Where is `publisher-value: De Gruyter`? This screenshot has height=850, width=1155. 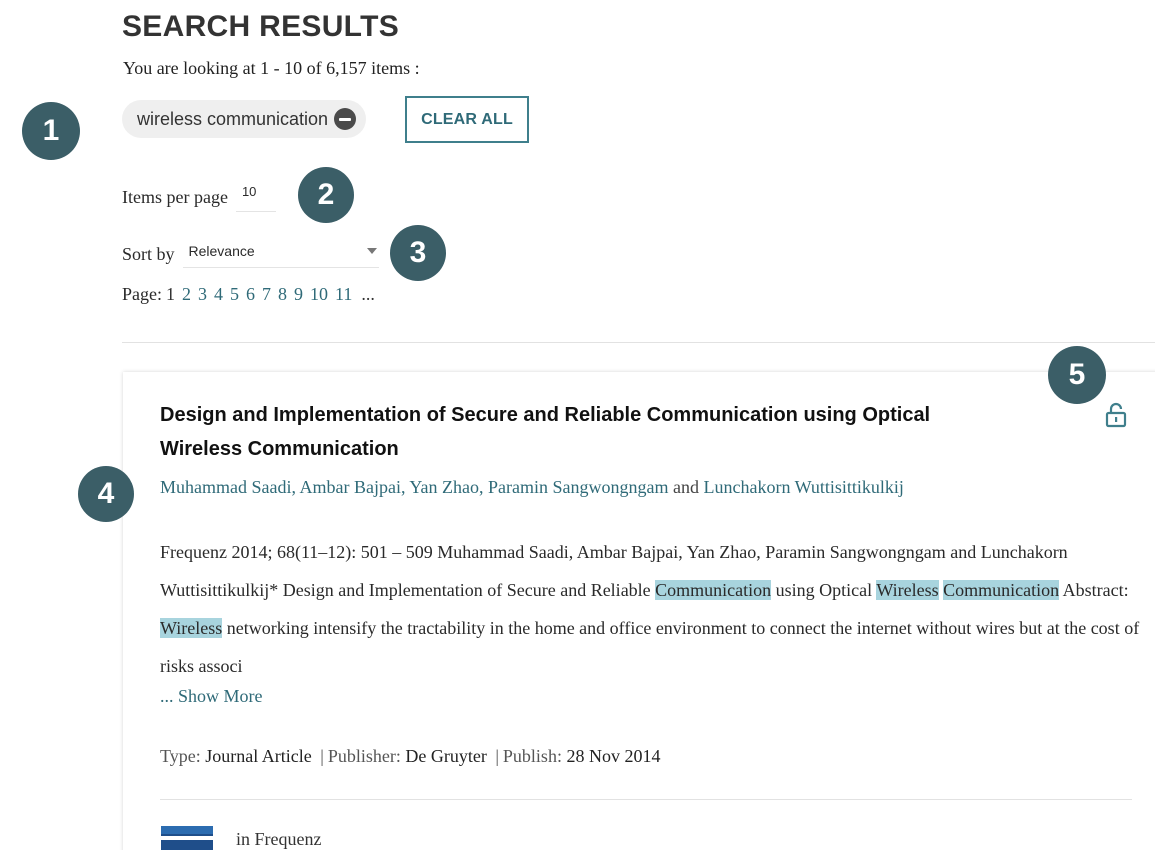
publisher-value: De Gruyter is located at coordinates (446, 756).